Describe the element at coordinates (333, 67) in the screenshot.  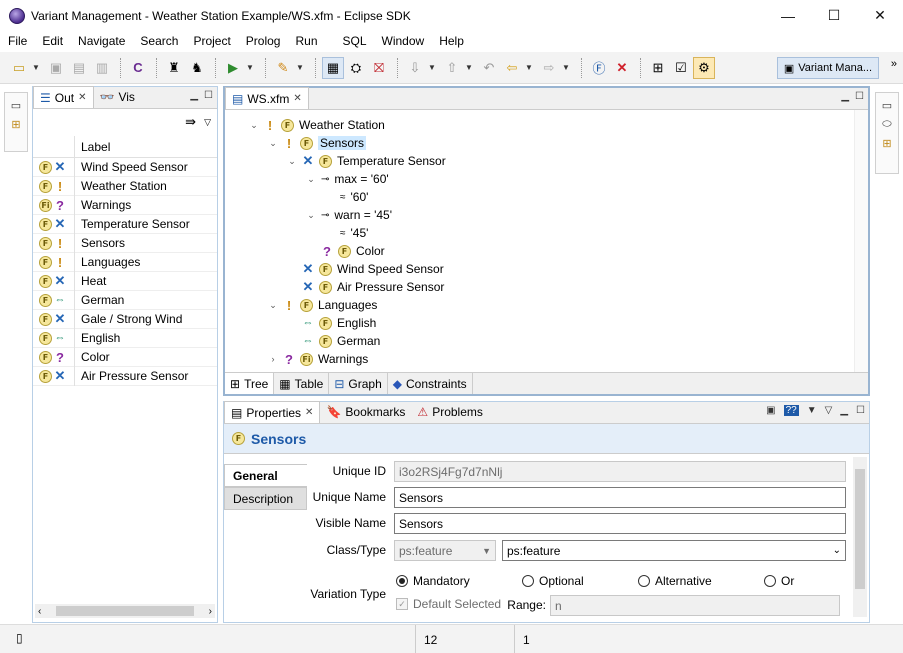
I see `toggle-view-icon: ▦` at that location.